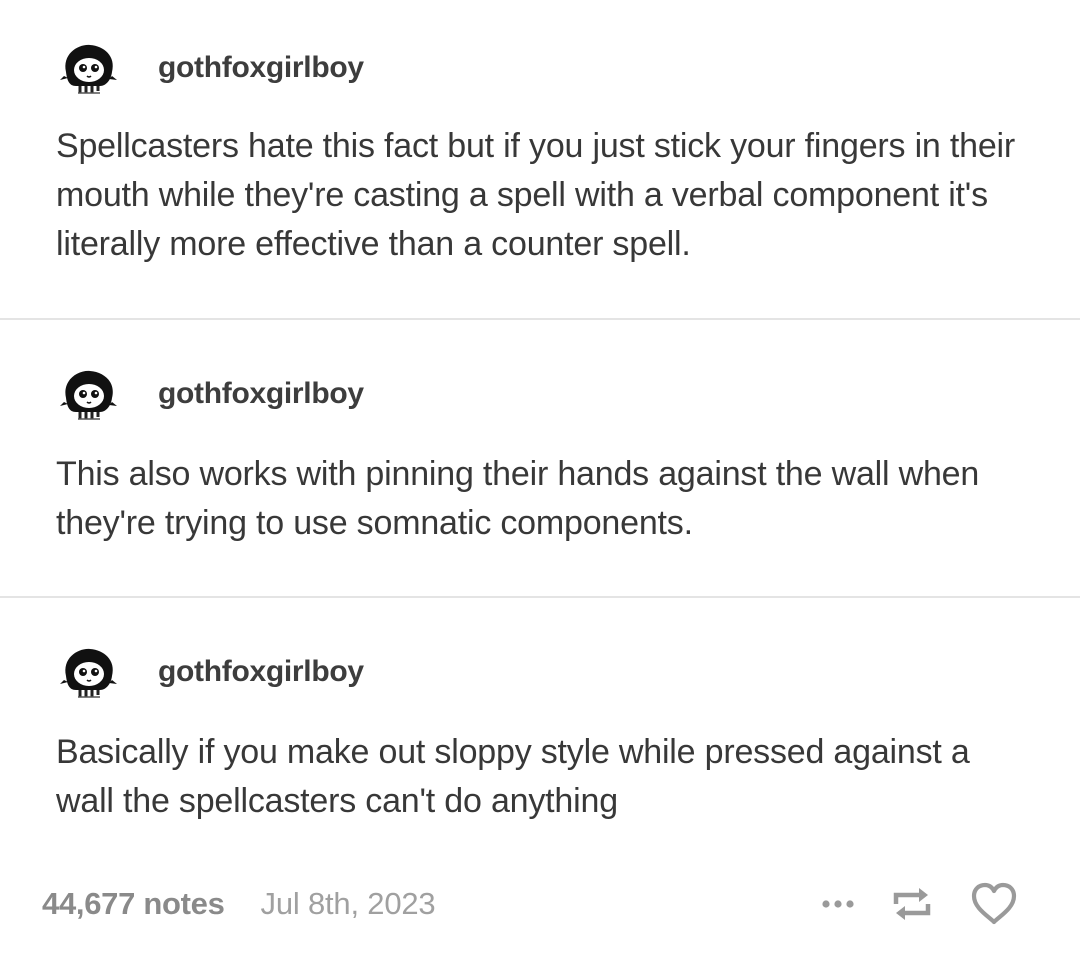  I want to click on more-button, so click(838, 904).